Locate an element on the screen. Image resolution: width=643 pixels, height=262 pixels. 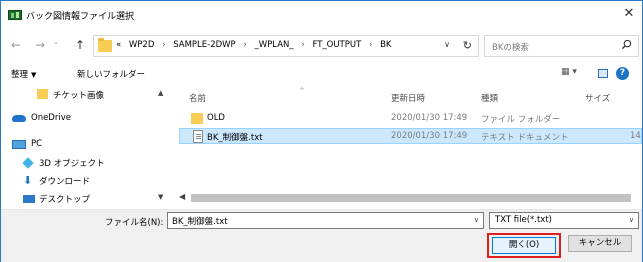
scrollbar-thumb is located at coordinates (411, 198).